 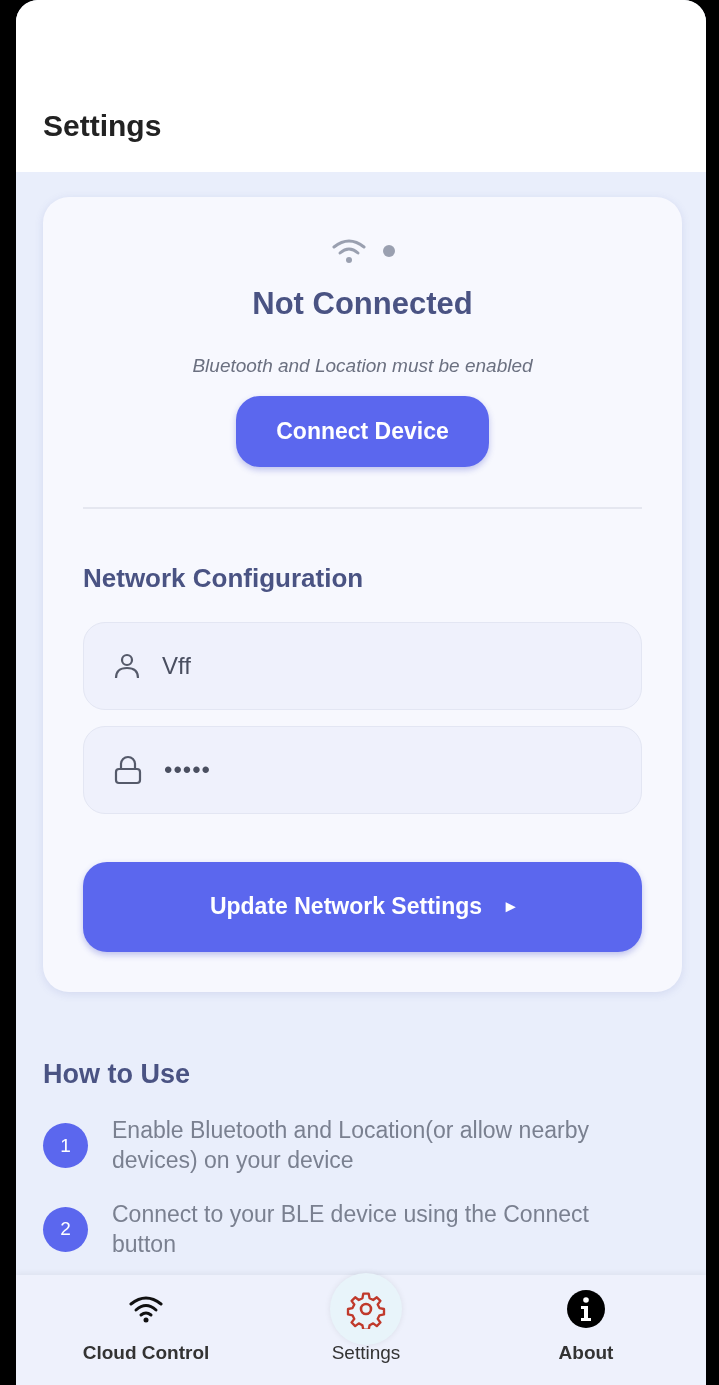 What do you see at coordinates (127, 665) in the screenshot?
I see `user-icon` at bounding box center [127, 665].